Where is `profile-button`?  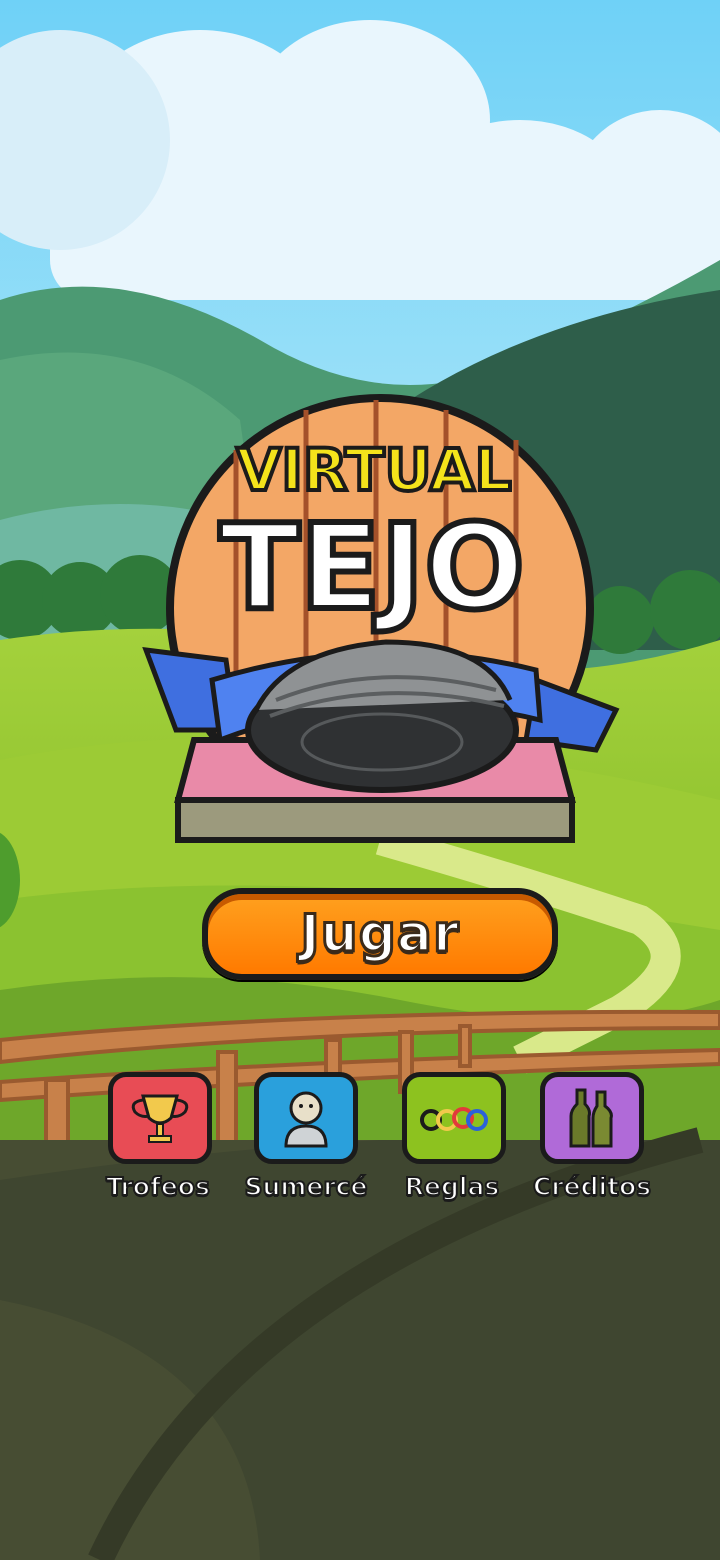 profile-button is located at coordinates (306, 1118).